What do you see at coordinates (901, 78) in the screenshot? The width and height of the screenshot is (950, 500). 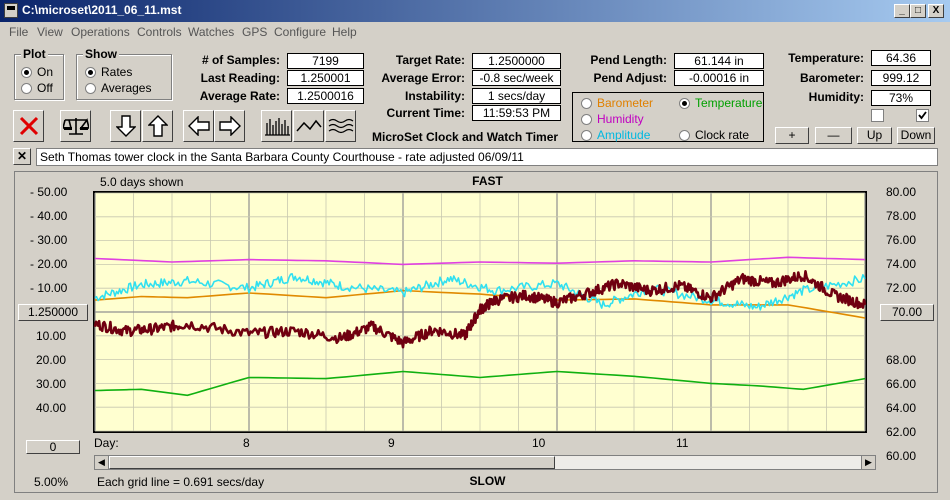 I see `barometer-value: 999.12` at bounding box center [901, 78].